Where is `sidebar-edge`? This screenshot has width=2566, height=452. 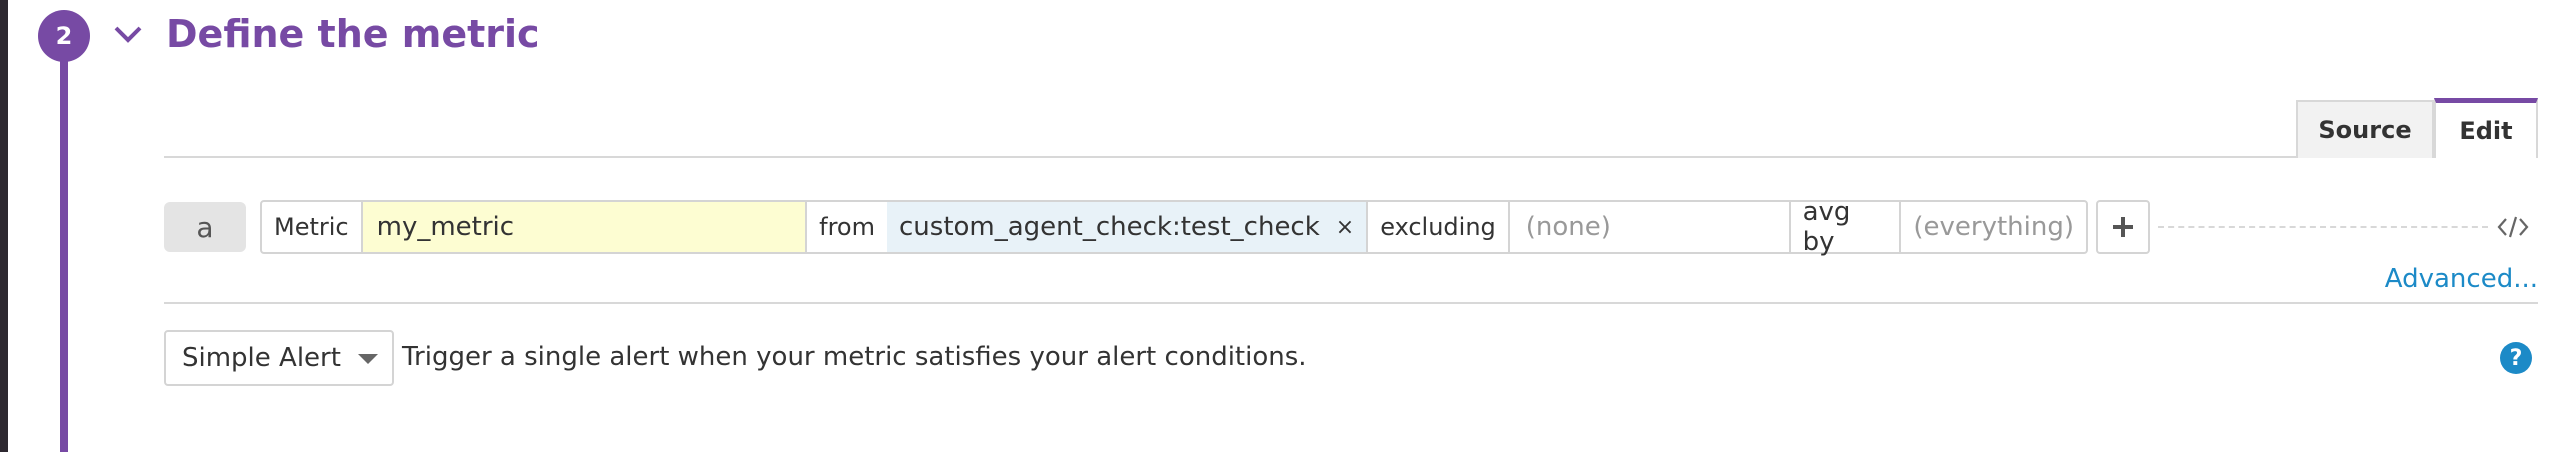
sidebar-edge is located at coordinates (4, 226).